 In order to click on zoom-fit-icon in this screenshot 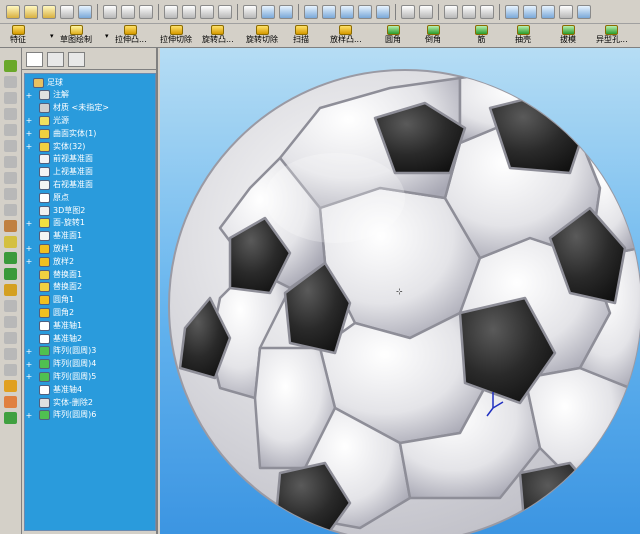, I will do `click(286, 11)`.